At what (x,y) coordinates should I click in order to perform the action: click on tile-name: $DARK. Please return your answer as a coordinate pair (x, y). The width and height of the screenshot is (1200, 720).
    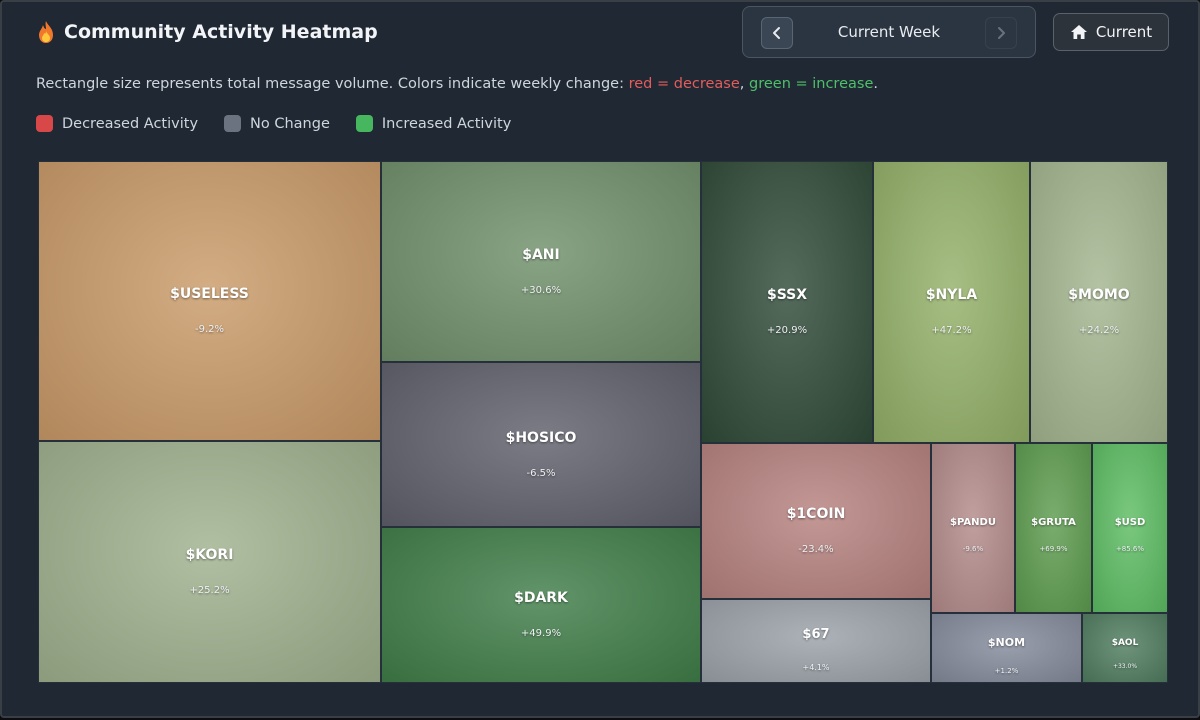
    Looking at the image, I should click on (541, 598).